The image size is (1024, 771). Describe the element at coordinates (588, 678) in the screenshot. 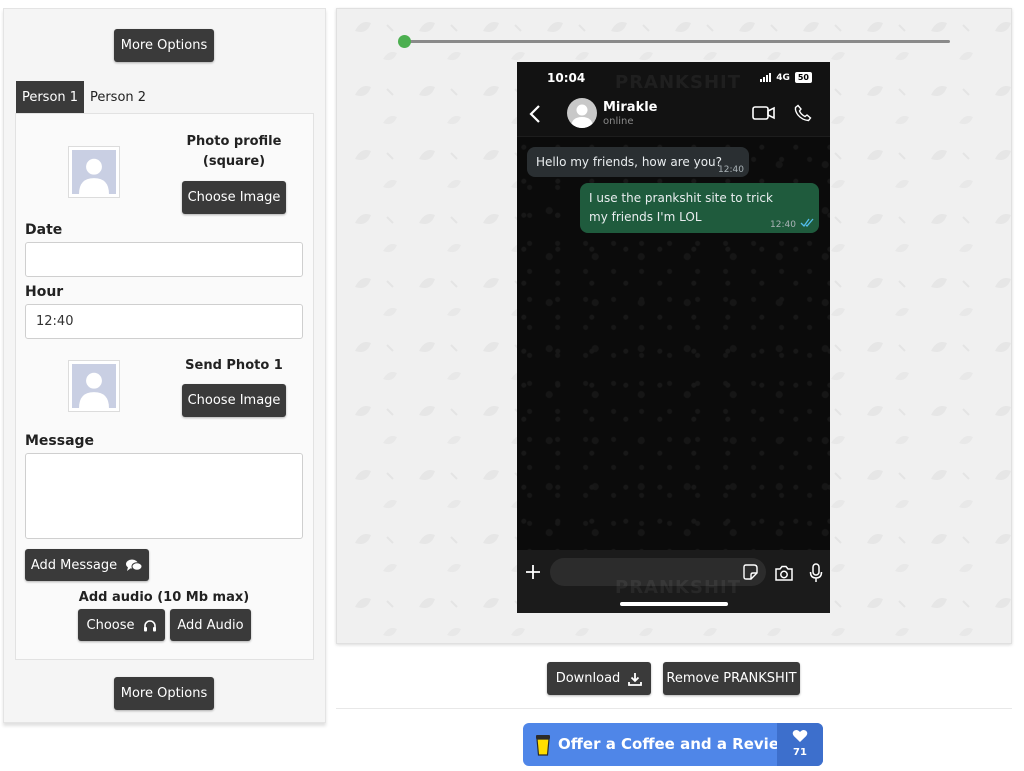

I see `download-label: Download` at that location.